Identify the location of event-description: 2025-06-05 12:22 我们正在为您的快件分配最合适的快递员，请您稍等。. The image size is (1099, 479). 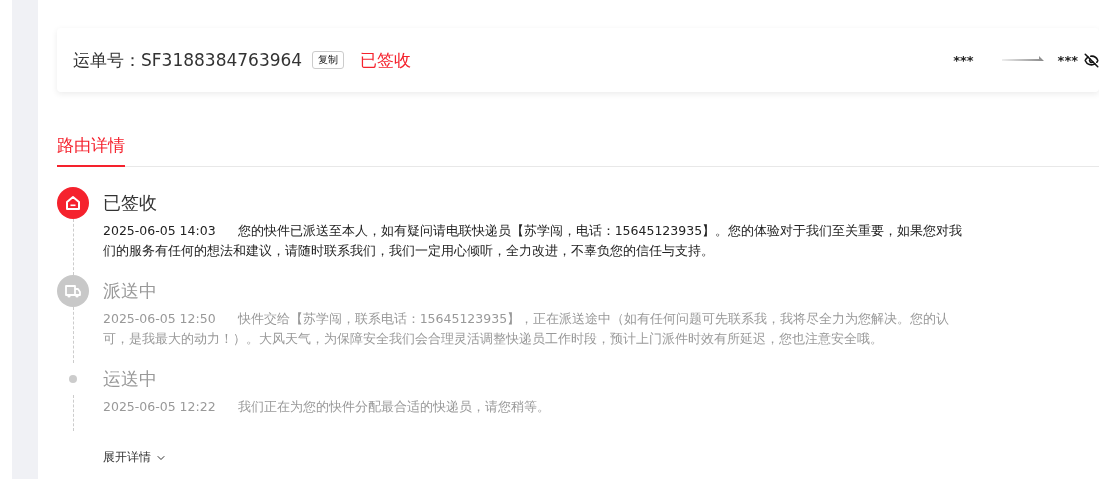
(327, 407).